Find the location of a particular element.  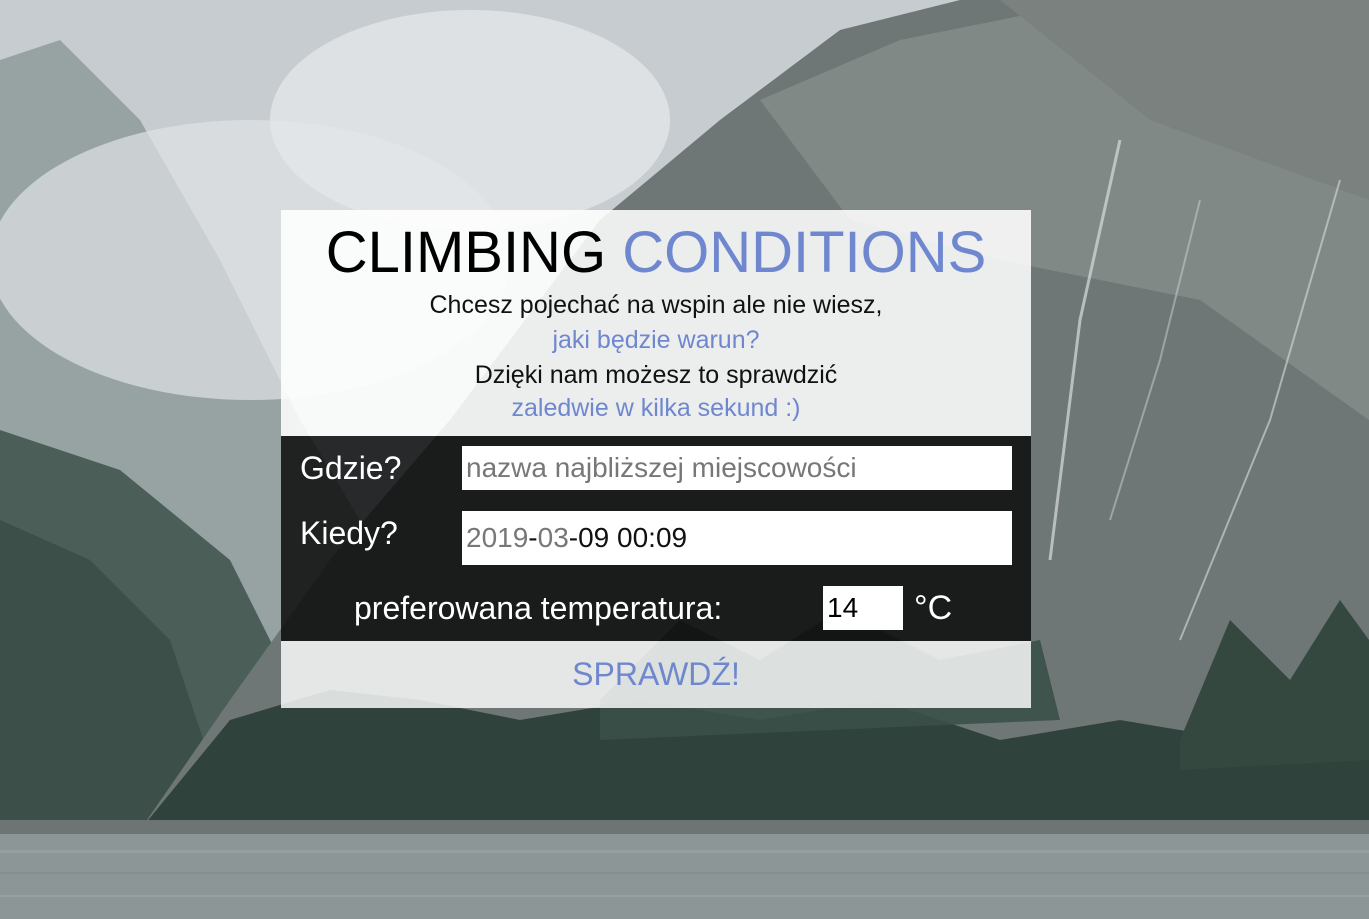

where-label: Gdzie? is located at coordinates (351, 468).